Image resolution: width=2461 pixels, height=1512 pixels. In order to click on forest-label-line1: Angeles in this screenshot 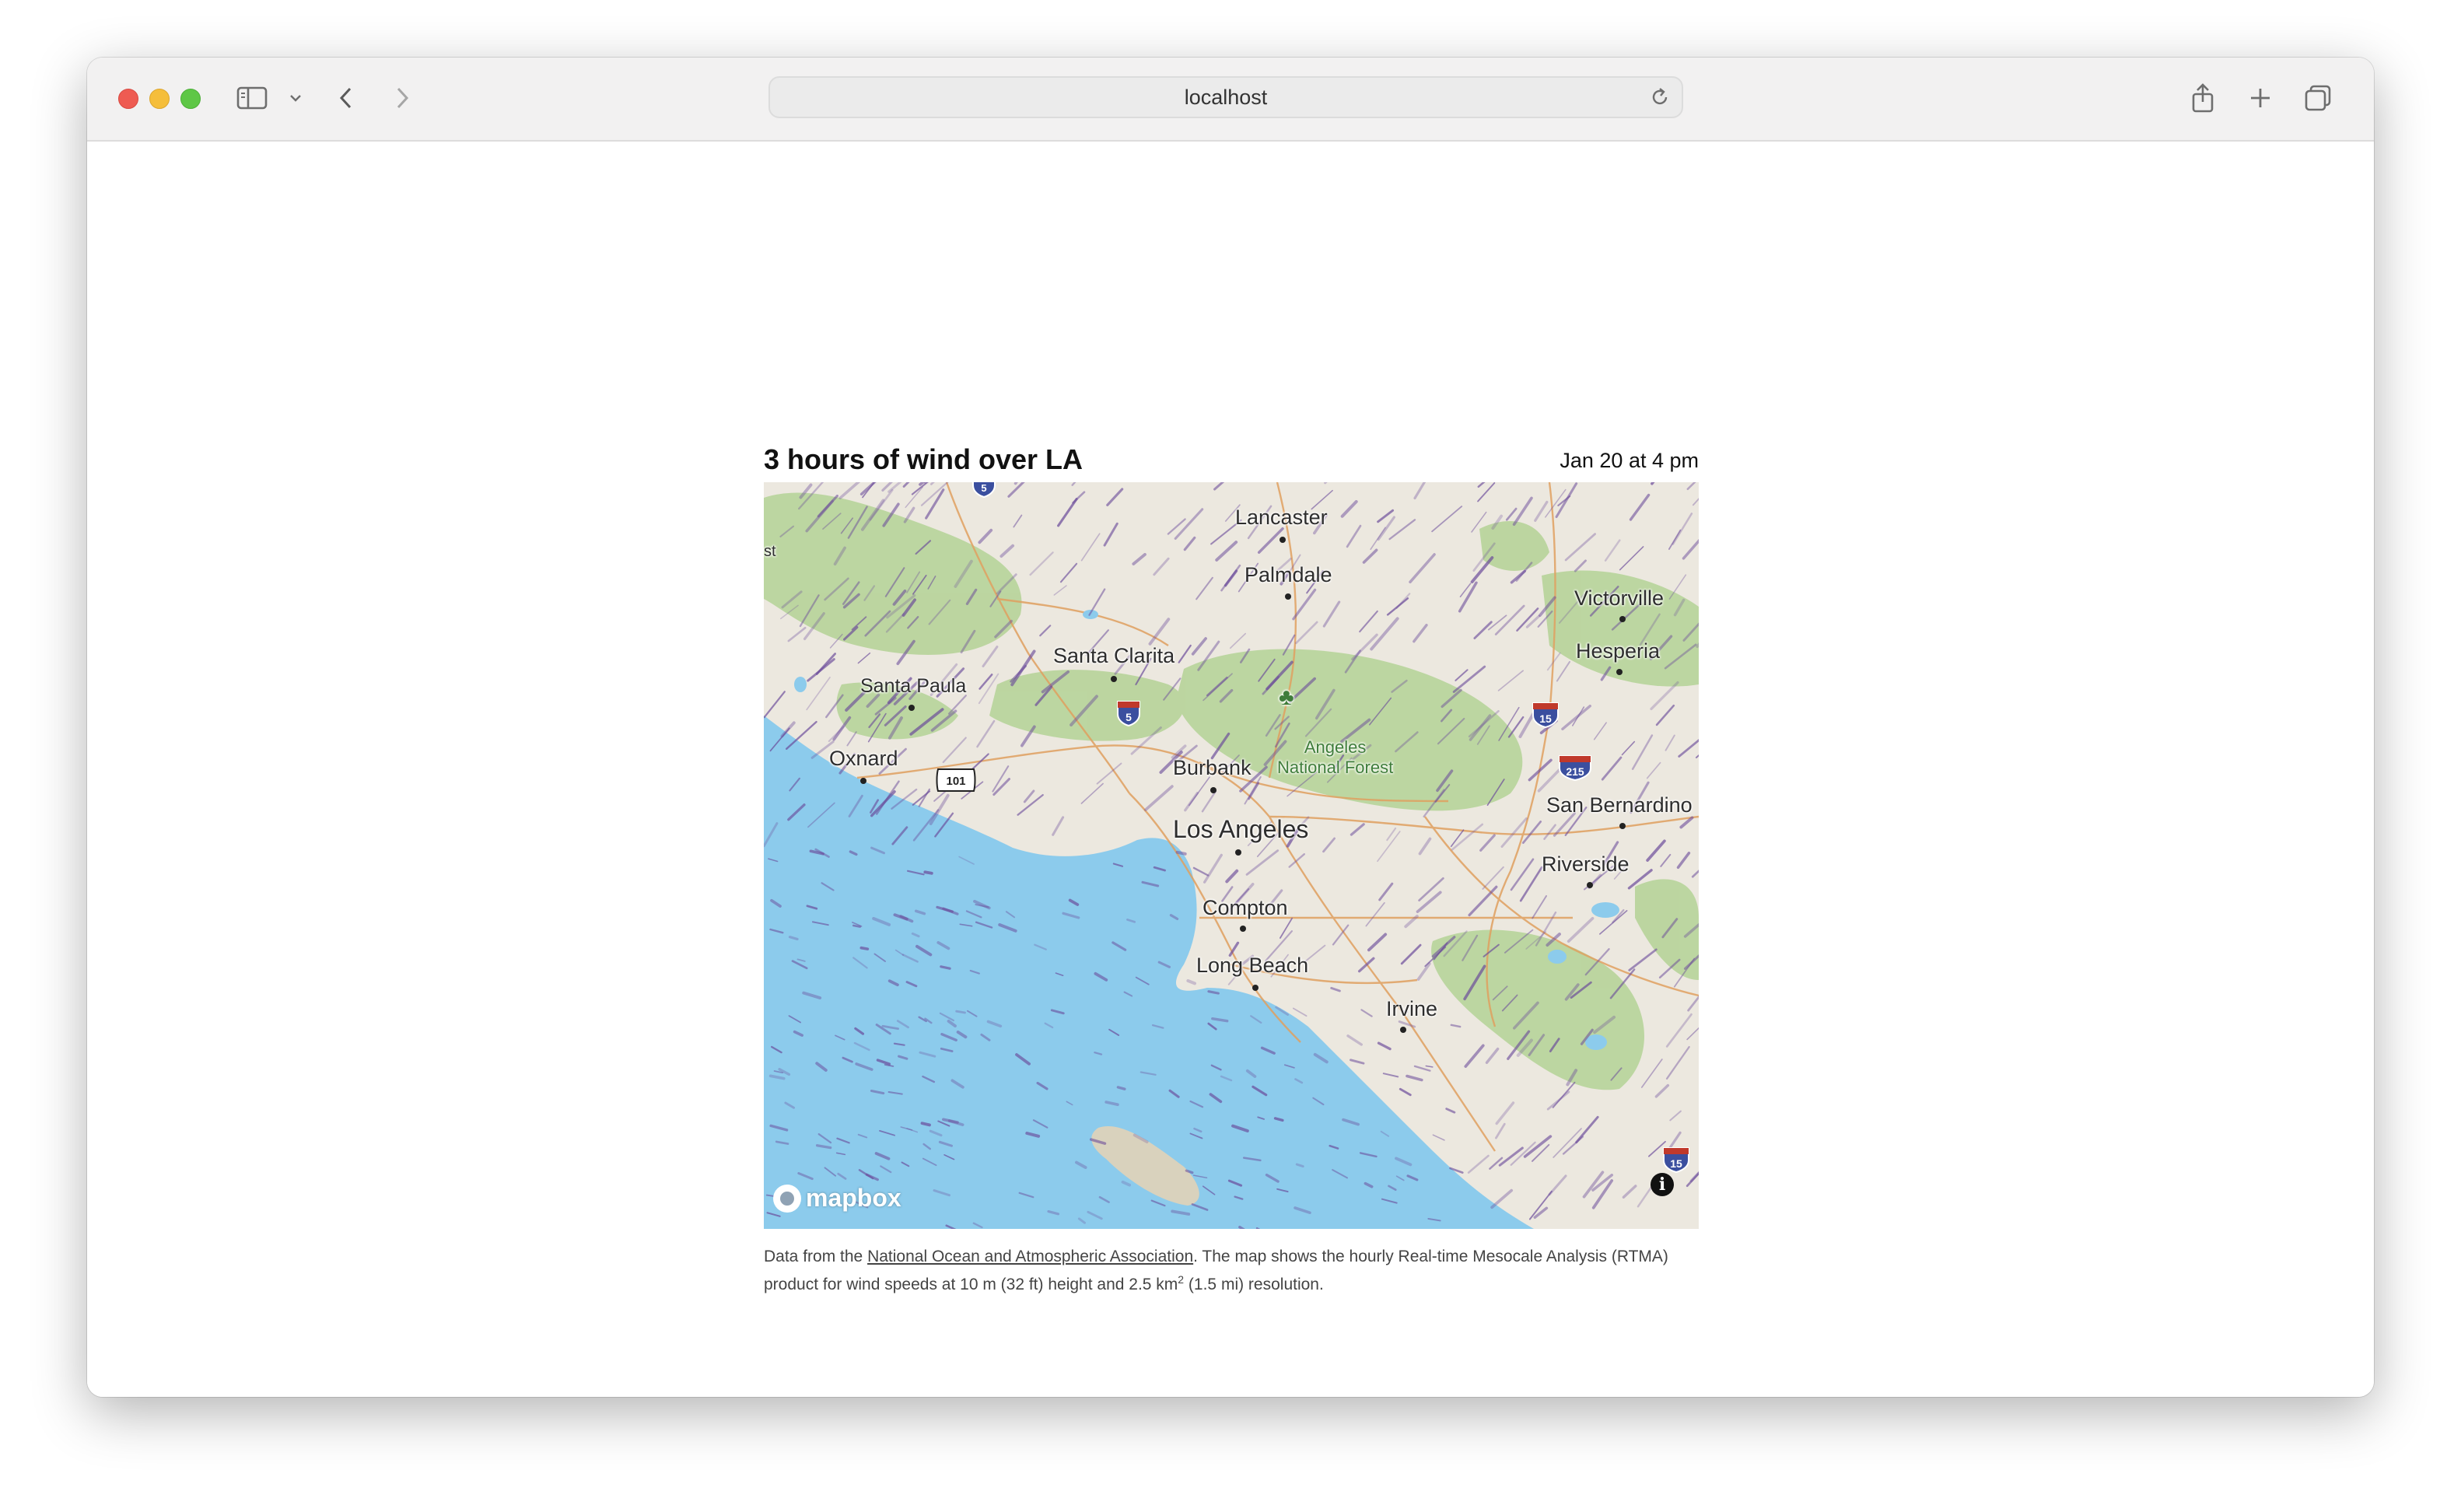, I will do `click(1335, 747)`.